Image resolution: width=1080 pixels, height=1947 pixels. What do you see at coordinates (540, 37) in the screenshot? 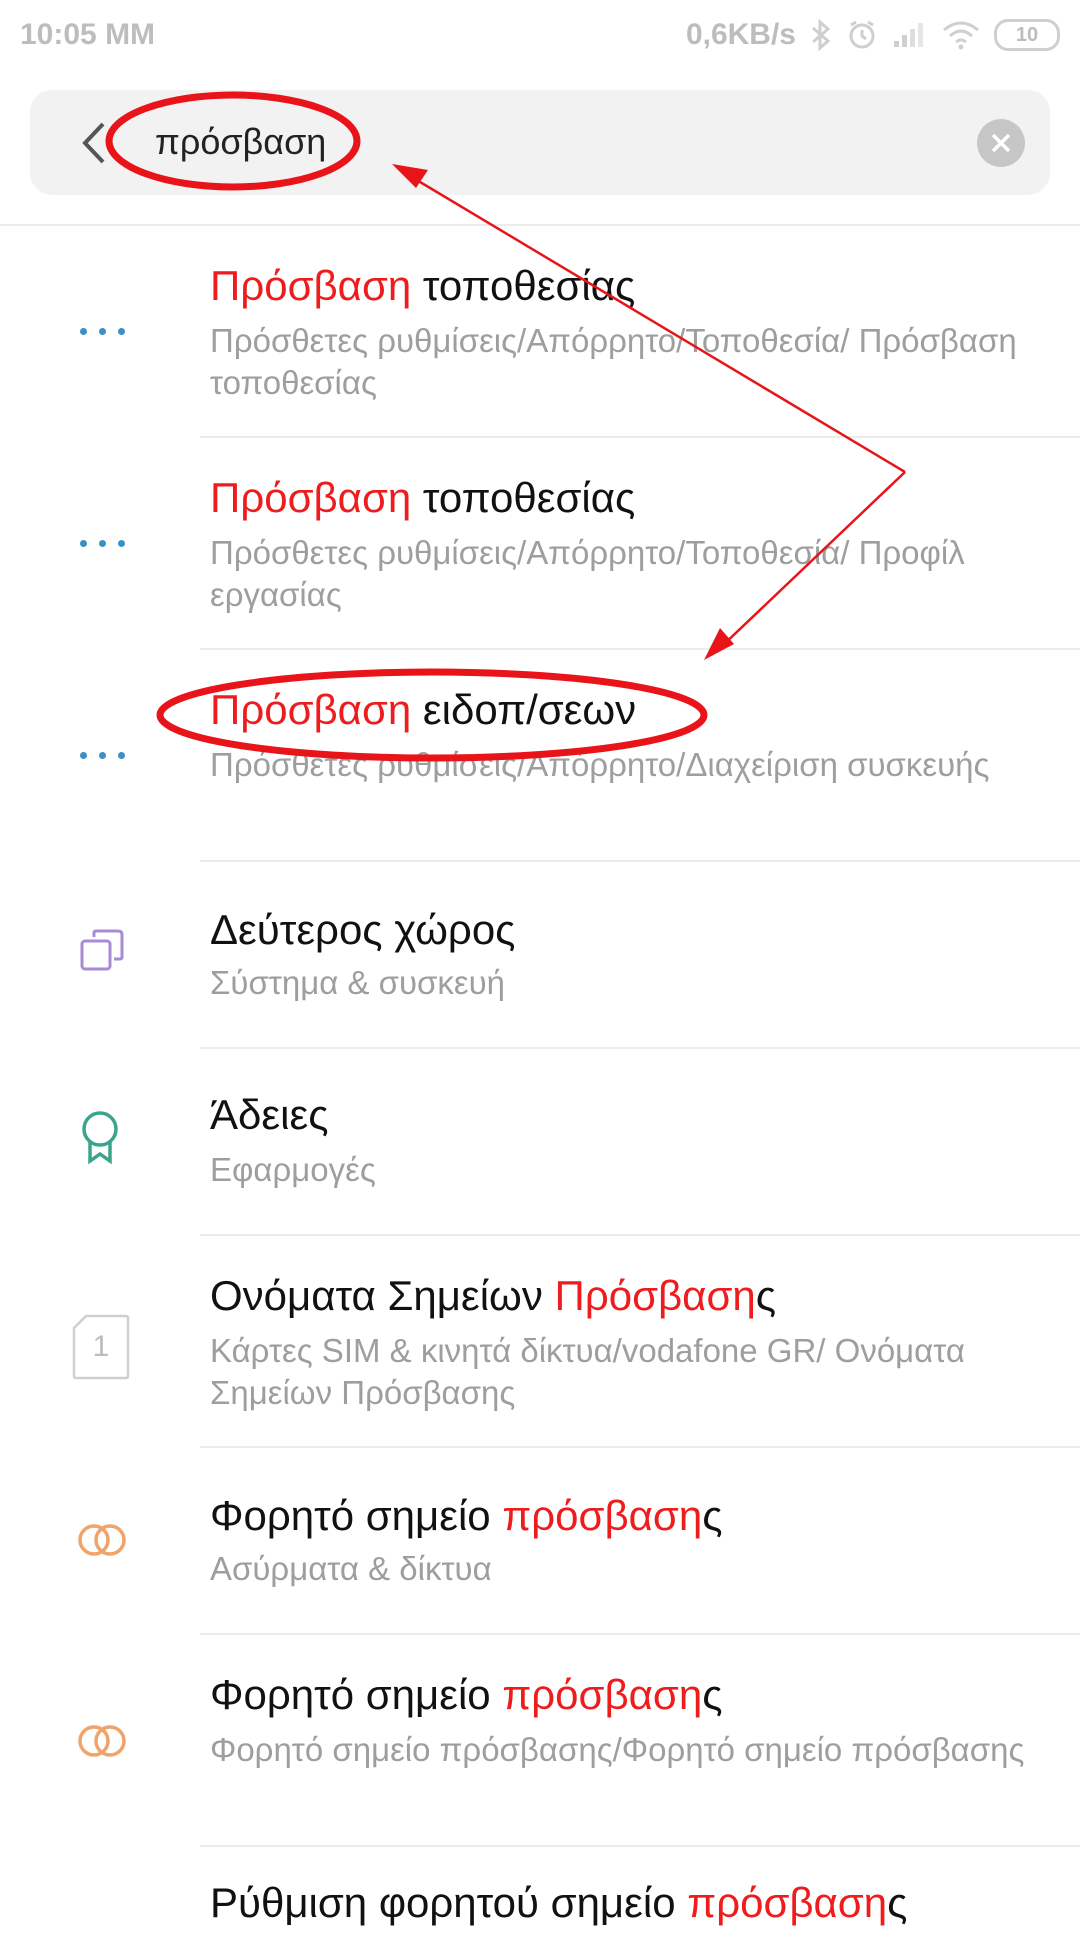
I see `status-bar: 10:05 ΜΜ 0,6KB/s 10` at bounding box center [540, 37].